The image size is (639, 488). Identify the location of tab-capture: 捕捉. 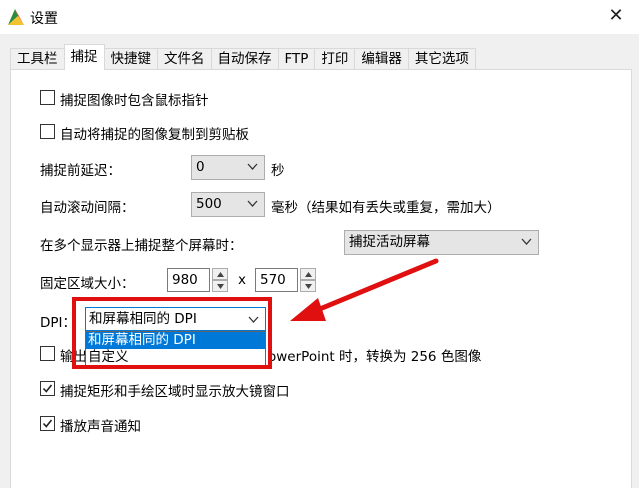
(84, 57).